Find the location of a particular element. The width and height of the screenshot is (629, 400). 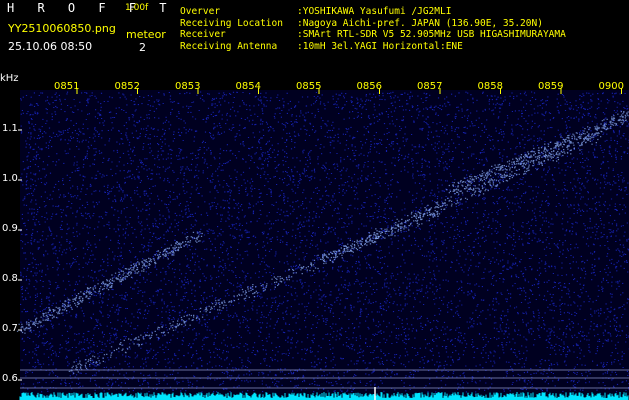

x-tick-label: 0853 is located at coordinates (188, 86).